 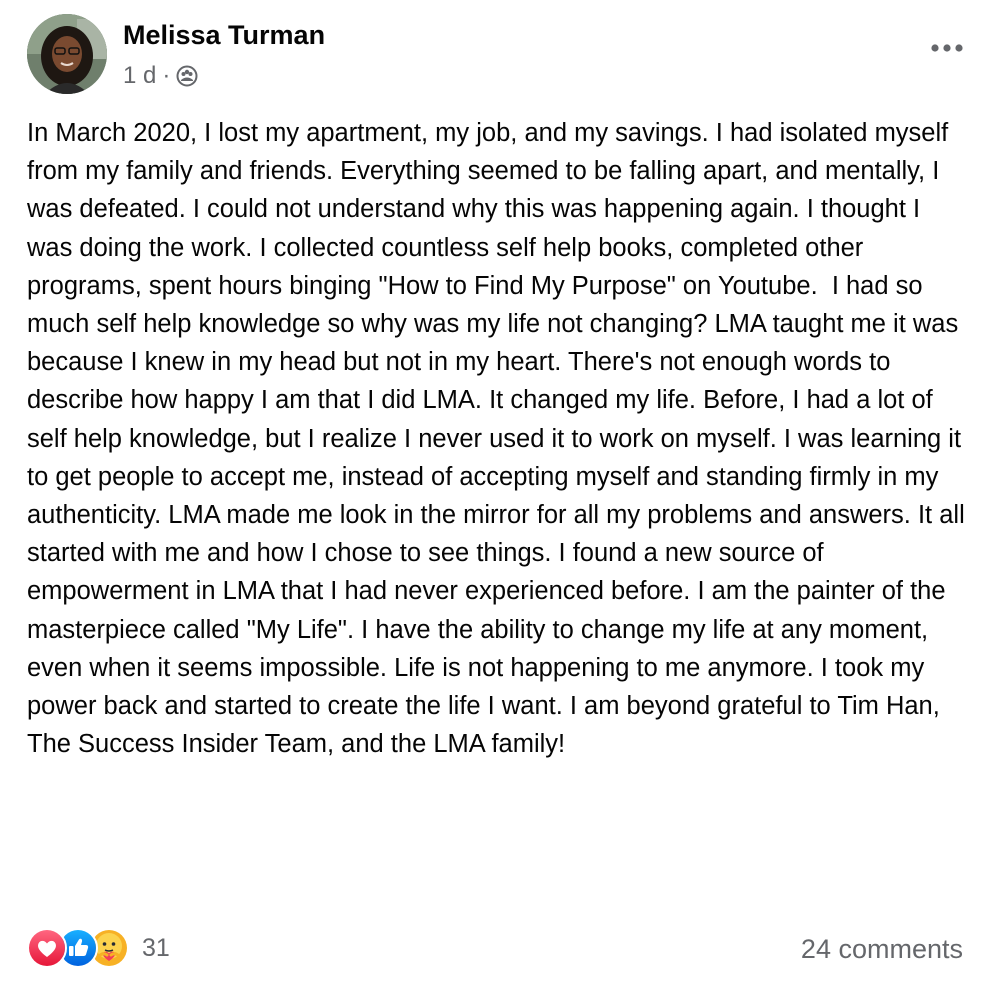 I want to click on avatar-image, so click(x=67, y=54).